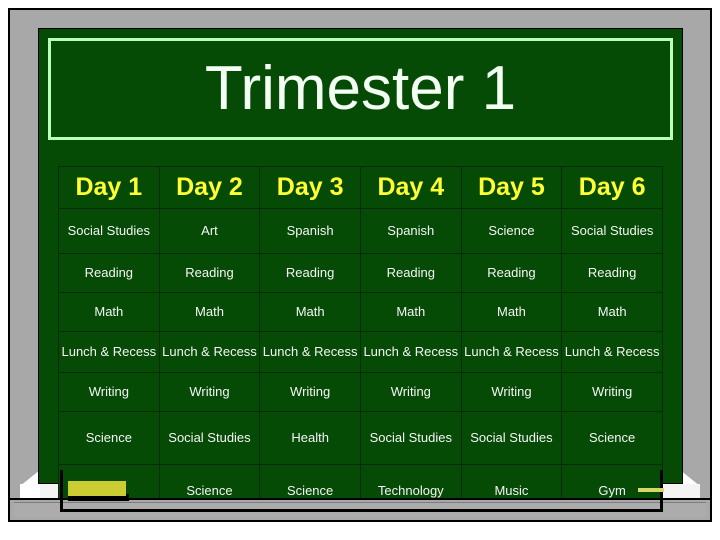  What do you see at coordinates (30, 491) in the screenshot?
I see `slate-left-bevel` at bounding box center [30, 491].